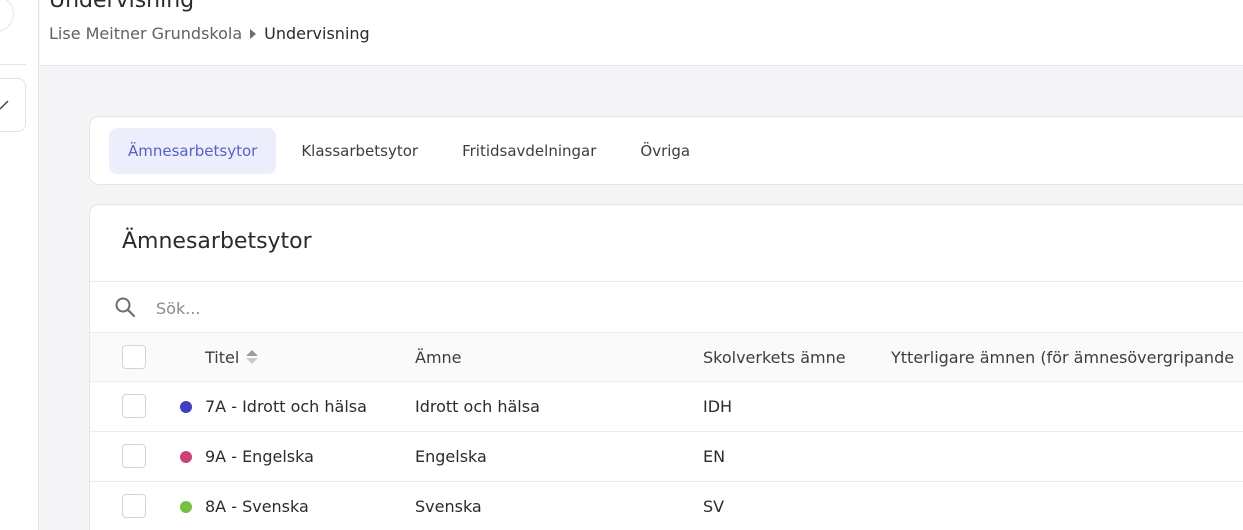 Image resolution: width=1243 pixels, height=530 pixels. What do you see at coordinates (19, 265) in the screenshot?
I see `left-rail` at bounding box center [19, 265].